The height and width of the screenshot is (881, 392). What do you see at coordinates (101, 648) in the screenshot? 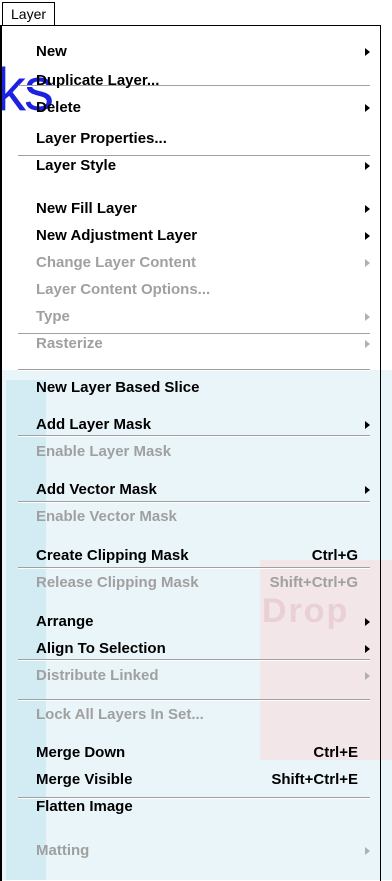
I see `menu-item-label: Align To Selection` at bounding box center [101, 648].